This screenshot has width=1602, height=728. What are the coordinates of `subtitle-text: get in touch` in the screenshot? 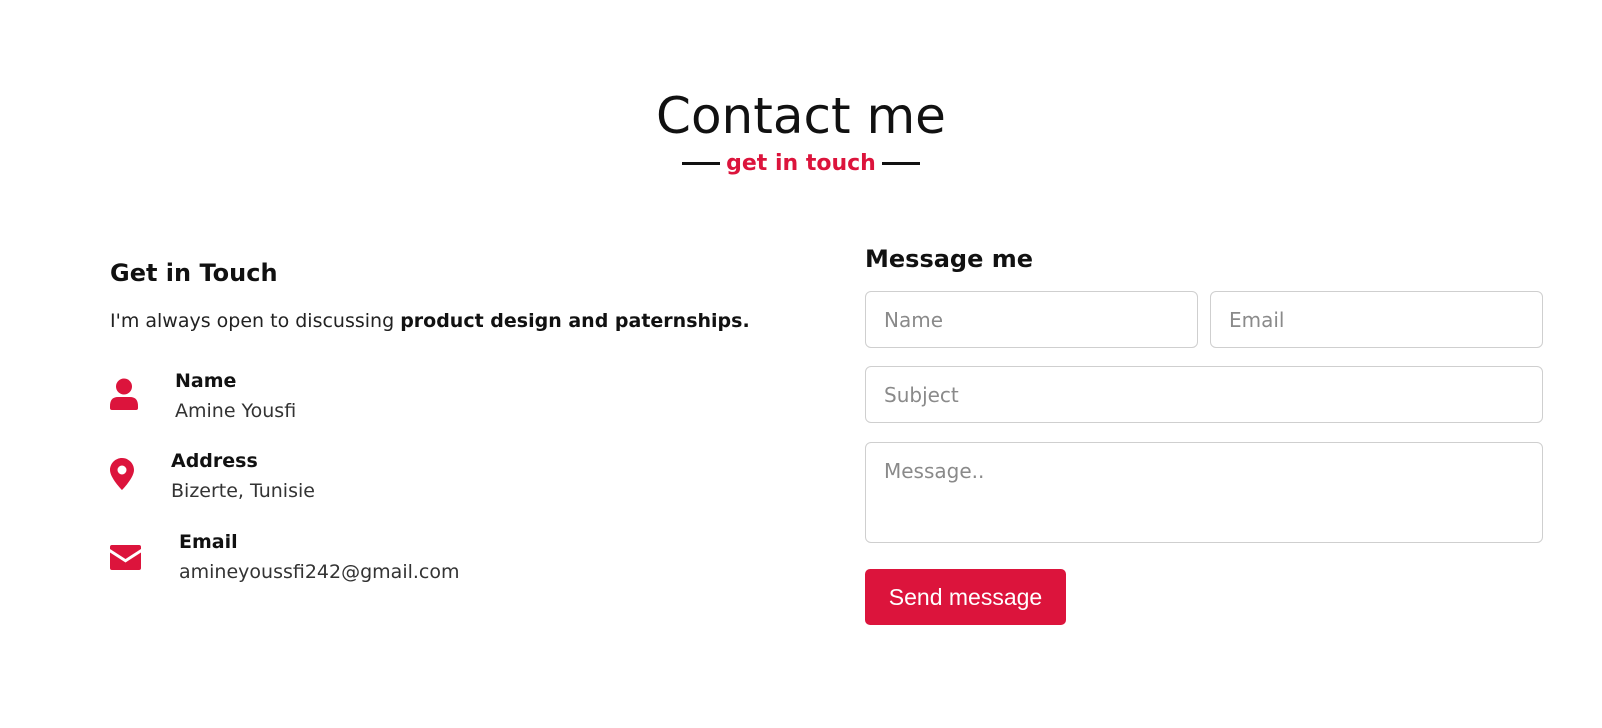 It's located at (801, 163).